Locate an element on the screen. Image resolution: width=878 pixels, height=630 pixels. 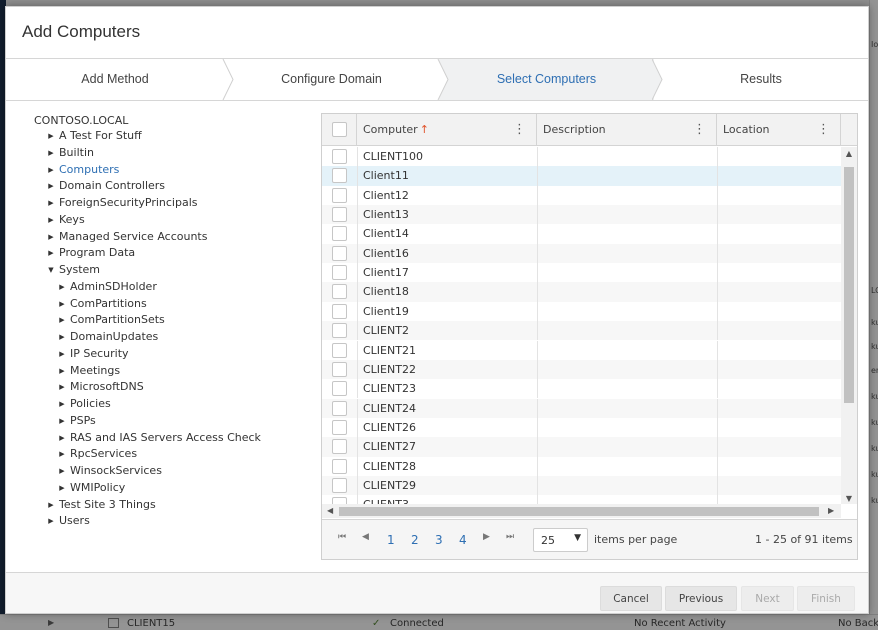
tree-node: ▶ Policies is located at coordinates (83, 404).